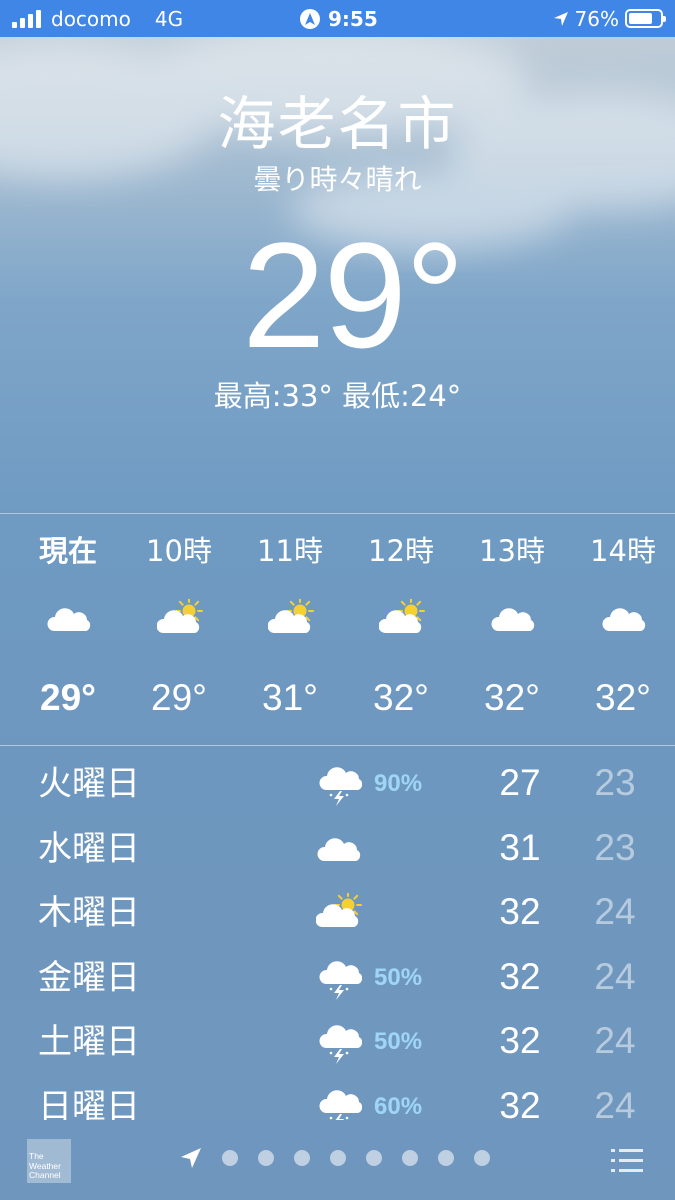 This screenshot has height=1200, width=675. I want to click on day-name: 水曜日, so click(89, 848).